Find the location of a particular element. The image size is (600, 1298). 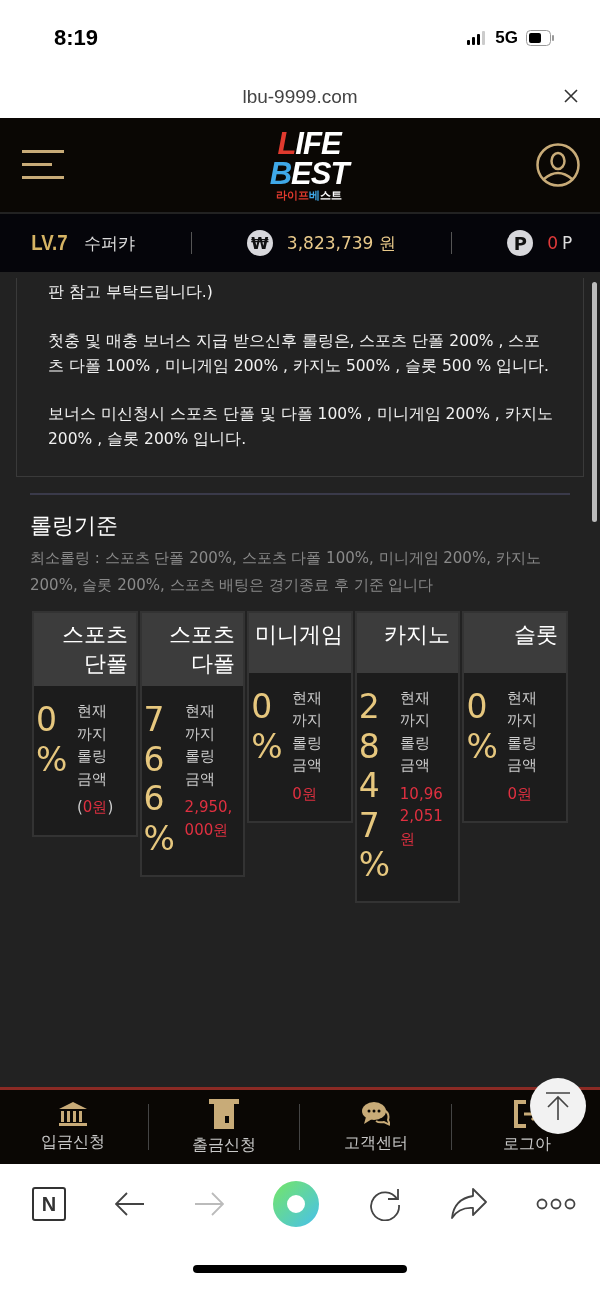

up-arrow-icon is located at coordinates (558, 1106).